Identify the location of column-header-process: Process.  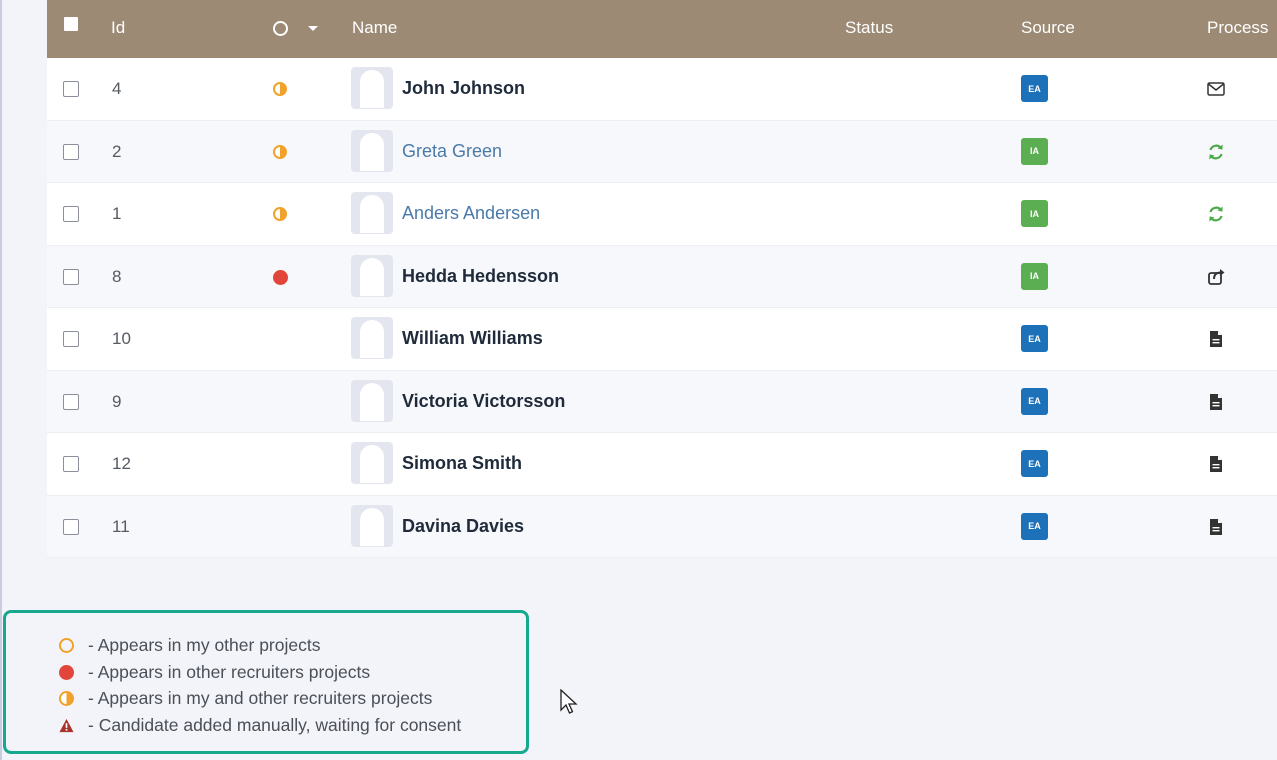
(1237, 28).